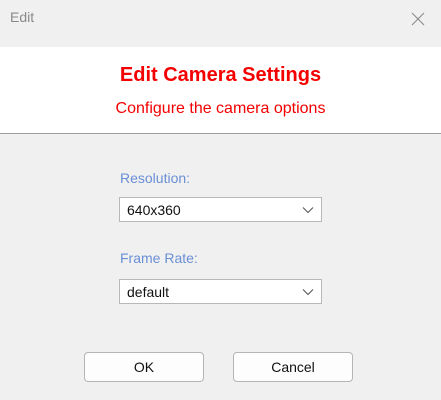  I want to click on resolution-value: 640x360, so click(154, 210).